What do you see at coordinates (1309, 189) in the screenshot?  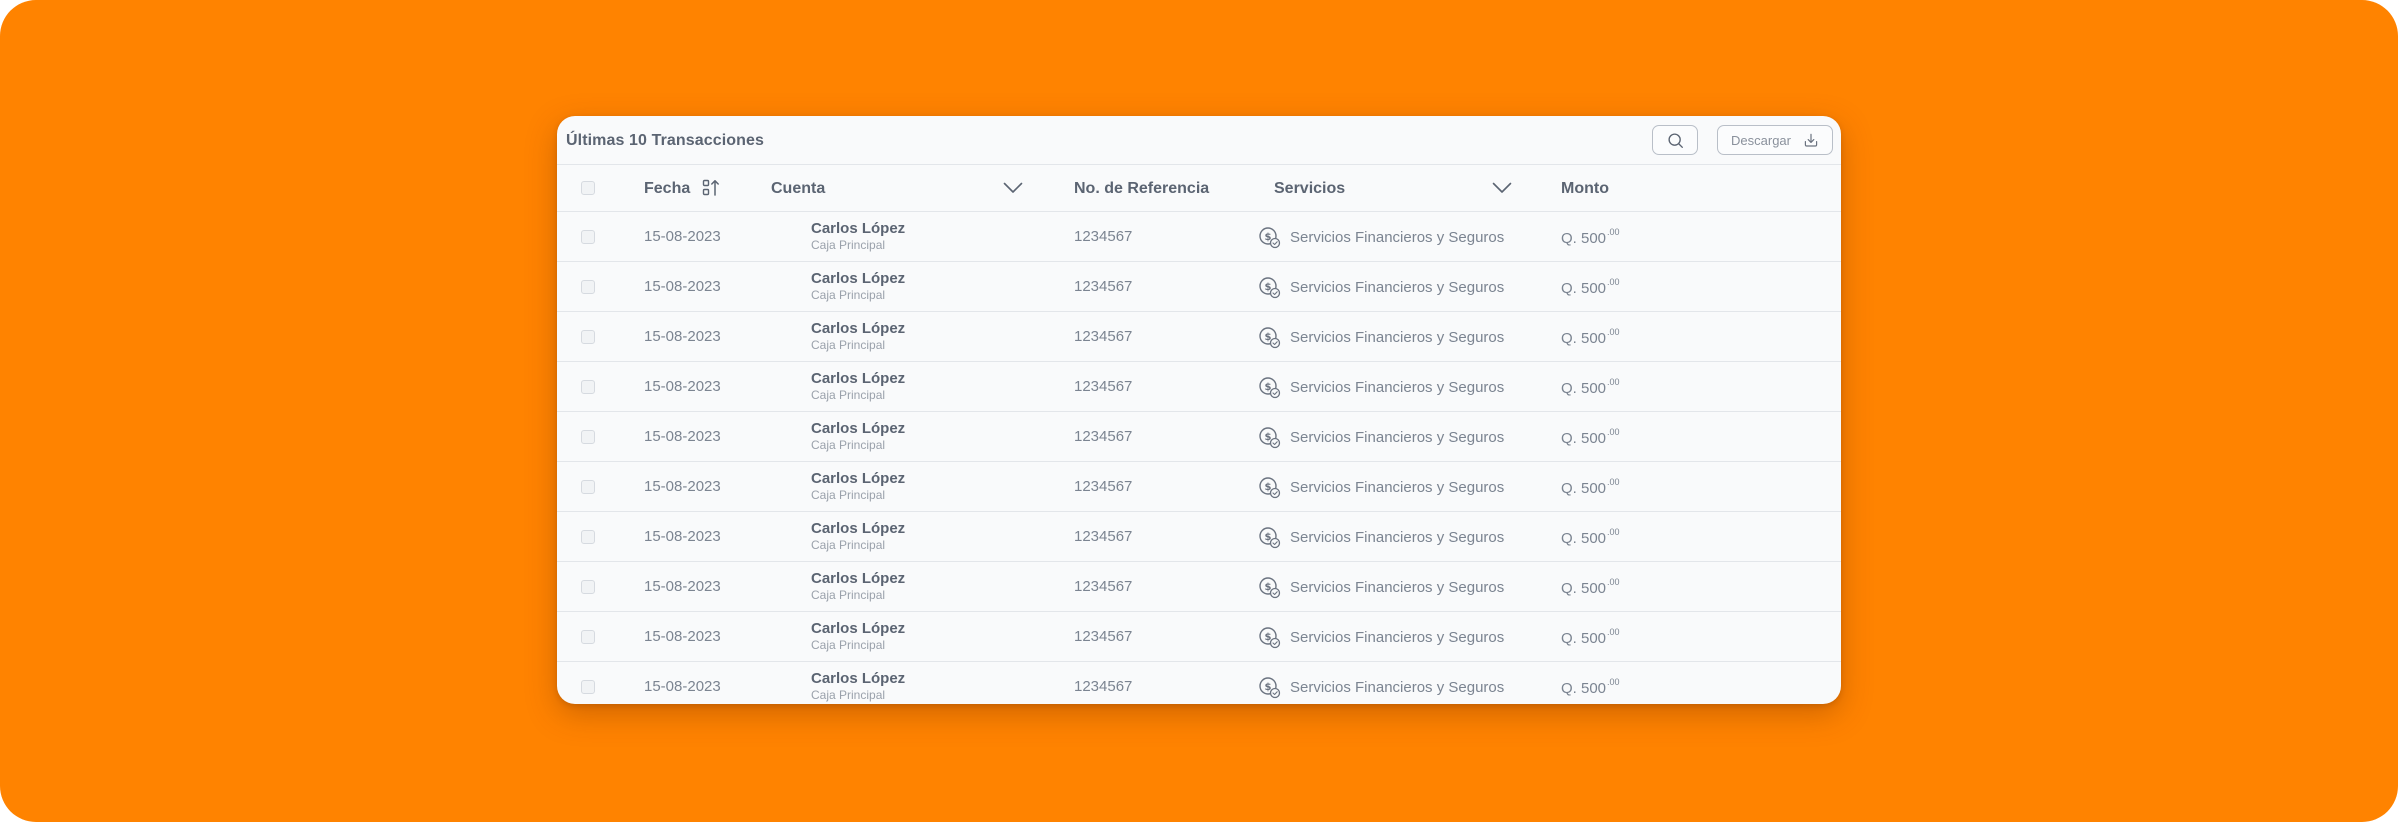 I see `column-servicios: Servicios` at bounding box center [1309, 189].